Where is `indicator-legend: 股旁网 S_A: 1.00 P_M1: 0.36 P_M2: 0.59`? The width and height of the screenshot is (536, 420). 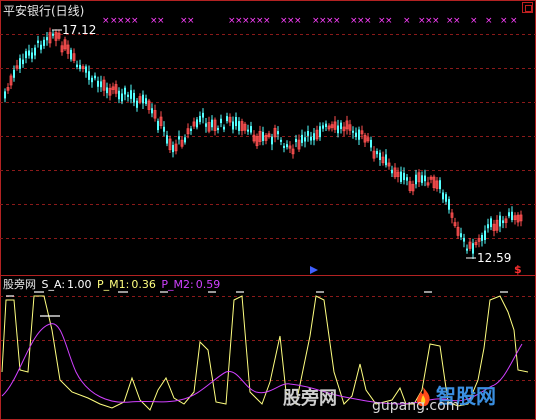 indicator-legend: 股旁网 S_A: 1.00 P_M1: 0.36 P_M2: 0.59 is located at coordinates (112, 284).